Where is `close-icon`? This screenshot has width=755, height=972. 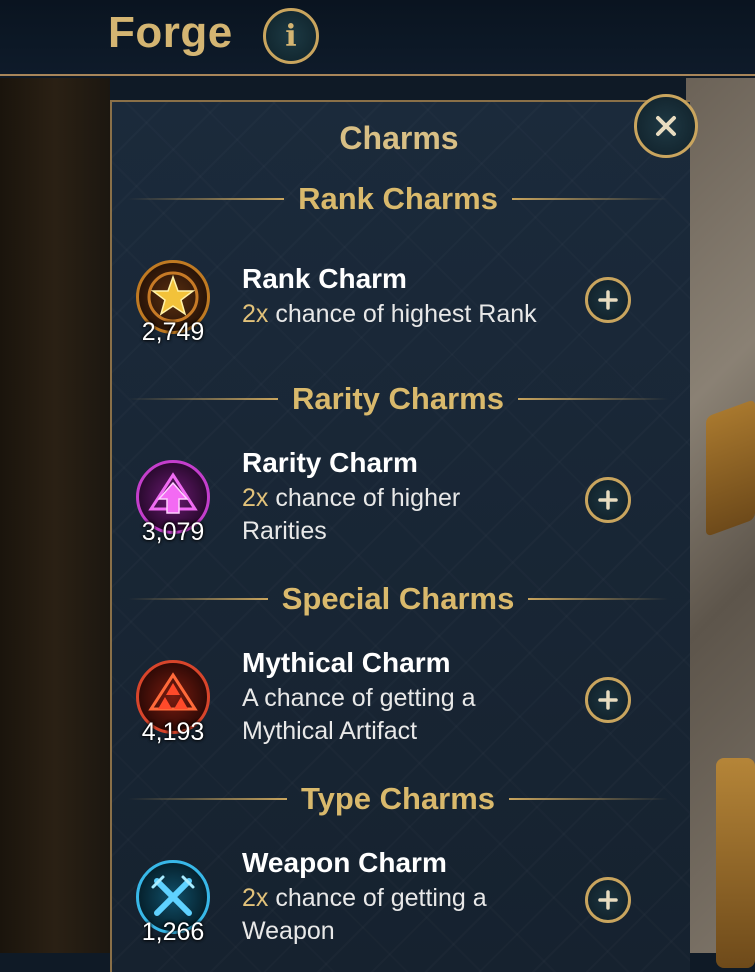 close-icon is located at coordinates (666, 126).